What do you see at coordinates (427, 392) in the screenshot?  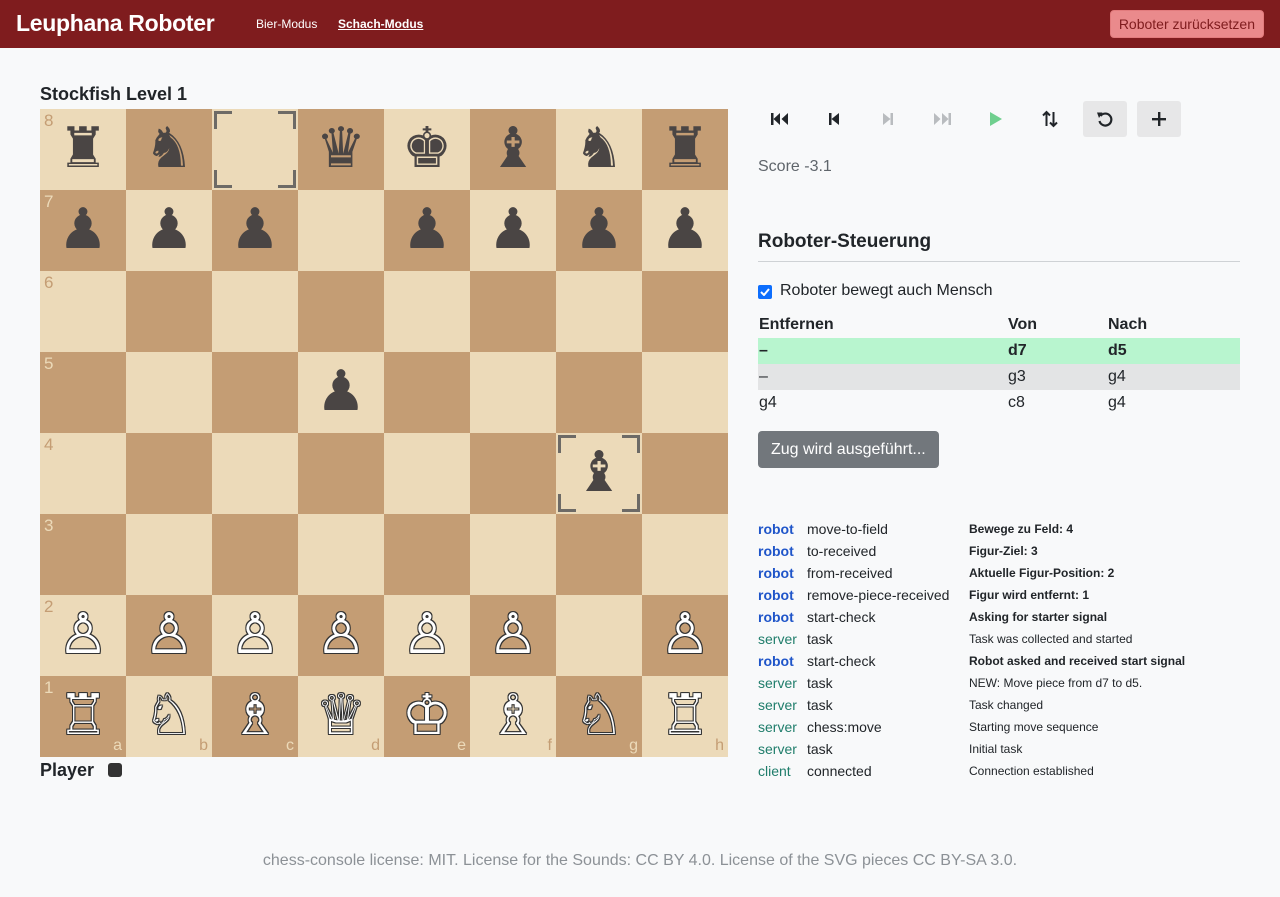 I see `square-e5` at bounding box center [427, 392].